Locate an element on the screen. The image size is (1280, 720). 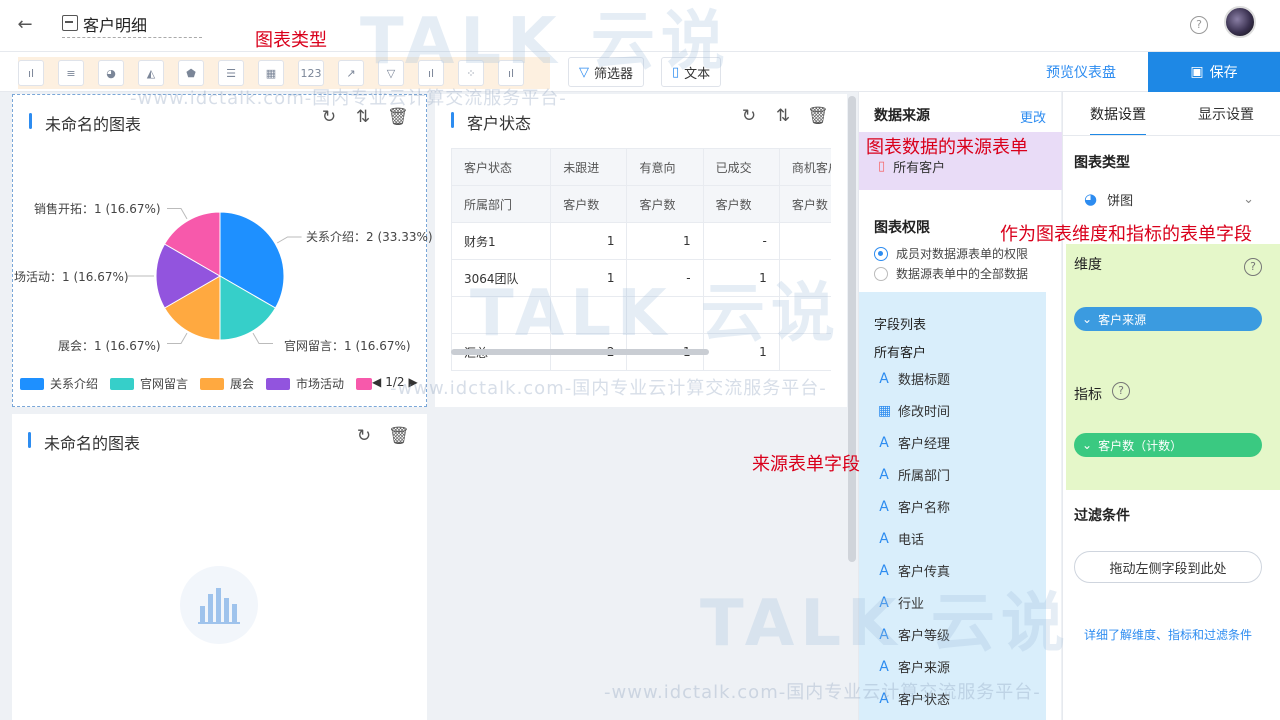
metric-pill: ⌄ 客户数（计数） is located at coordinates (1168, 445).